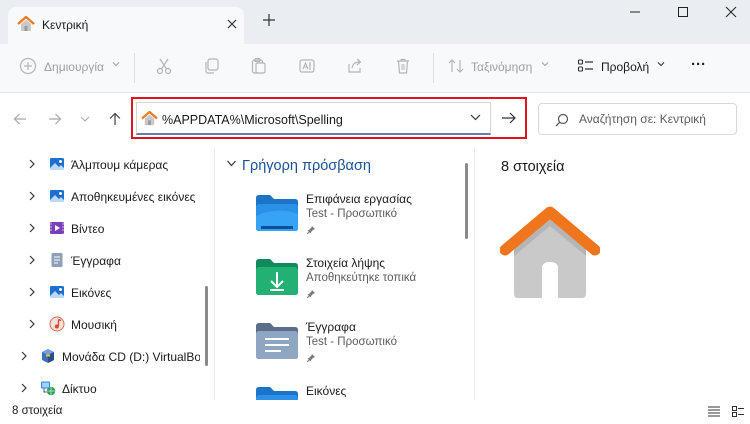 The image size is (750, 424). I want to click on sidebar-item-label: Δίκτυο, so click(79, 389).